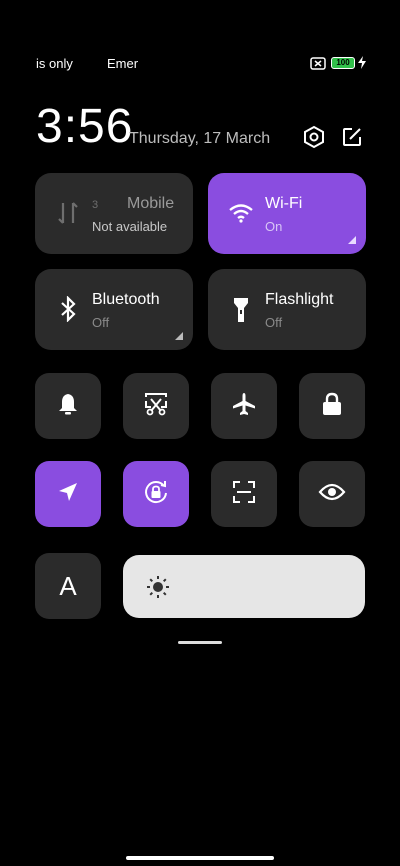 The width and height of the screenshot is (400, 866). I want to click on rotation-lock-icon, so click(156, 494).